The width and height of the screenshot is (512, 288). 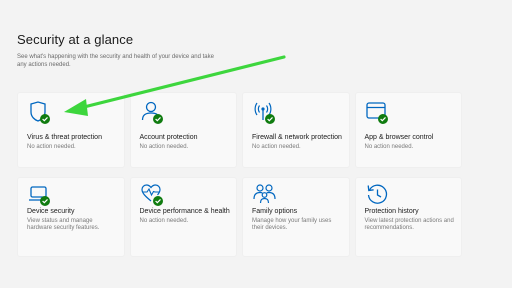 What do you see at coordinates (64, 137) in the screenshot?
I see `tile-label: Virus & threat protection` at bounding box center [64, 137].